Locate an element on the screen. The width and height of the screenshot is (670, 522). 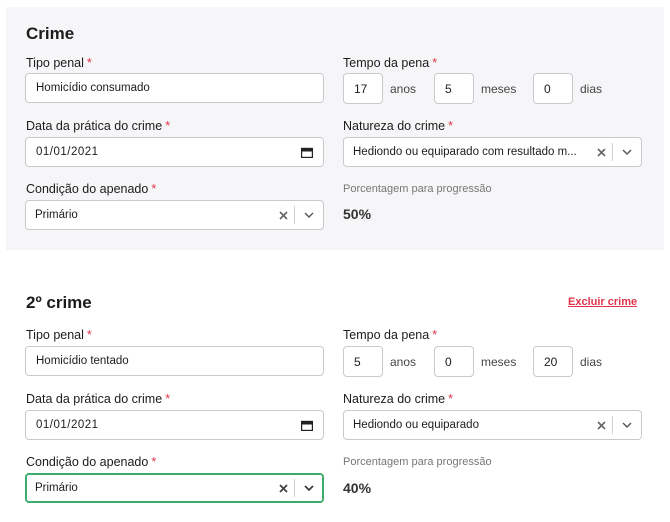
dias-input: 0 is located at coordinates (553, 88).